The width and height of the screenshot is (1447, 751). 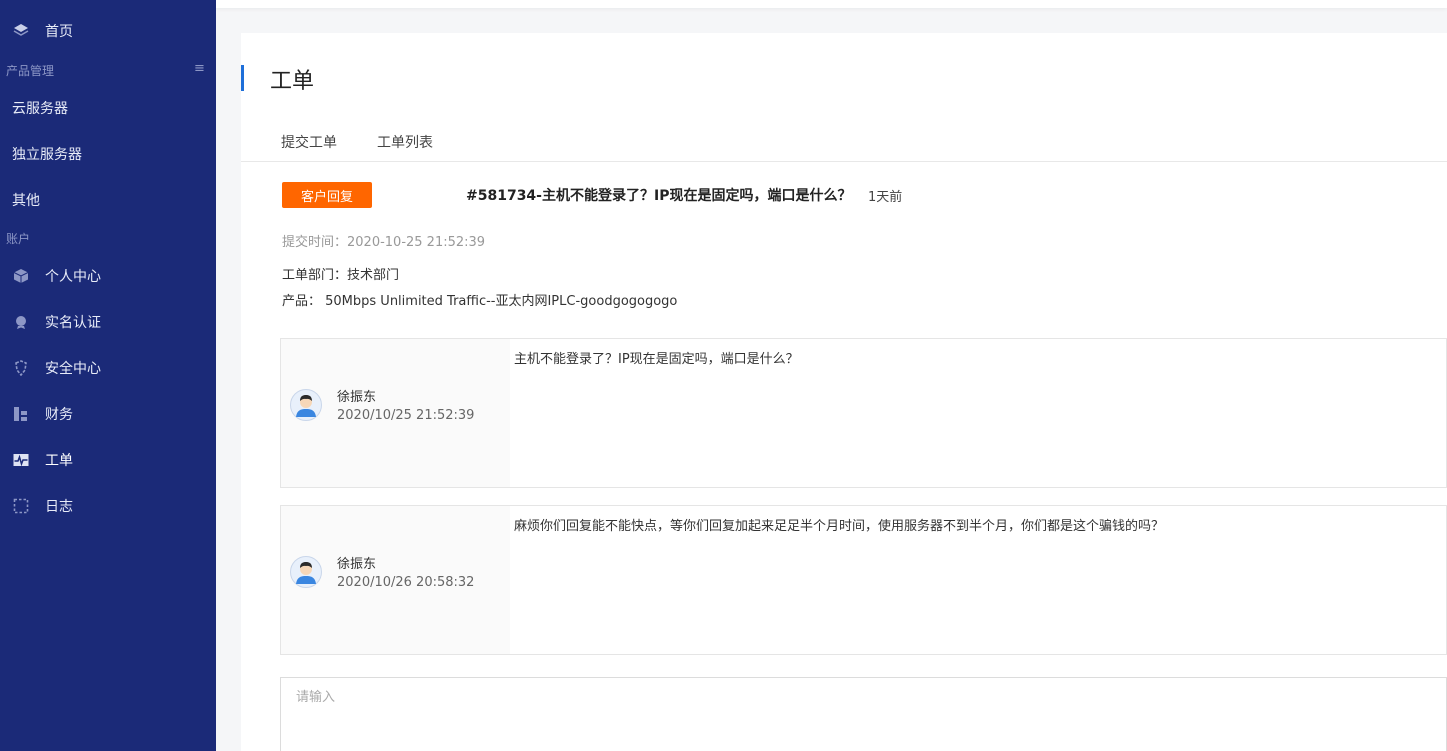 What do you see at coordinates (59, 461) in the screenshot?
I see `sidebar-item-label: 工单` at bounding box center [59, 461].